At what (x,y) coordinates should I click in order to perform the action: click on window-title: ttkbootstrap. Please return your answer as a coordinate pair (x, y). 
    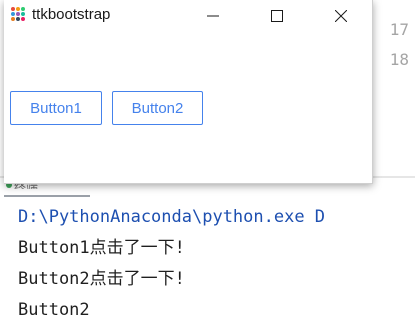
    Looking at the image, I should click on (71, 14).